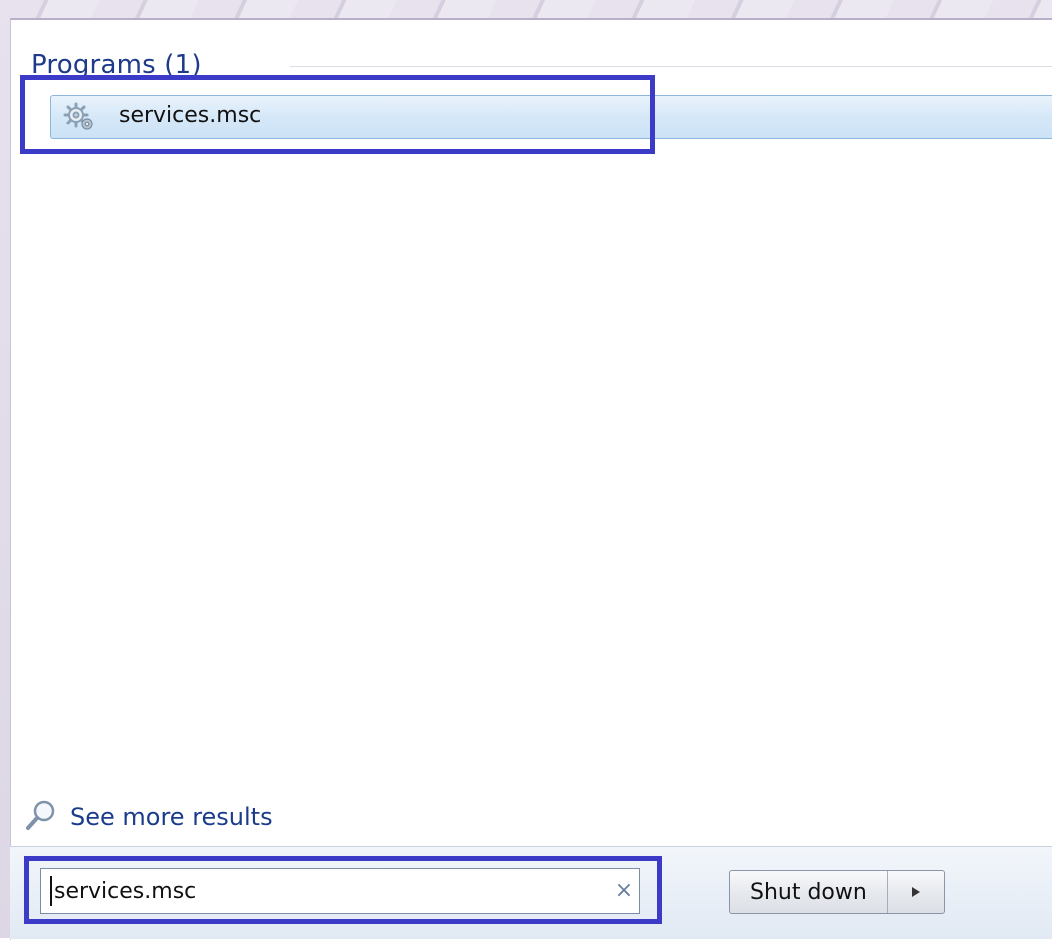 This screenshot has height=940, width=1052. Describe the element at coordinates (809, 892) in the screenshot. I see `shut-down-button: Shut down` at that location.